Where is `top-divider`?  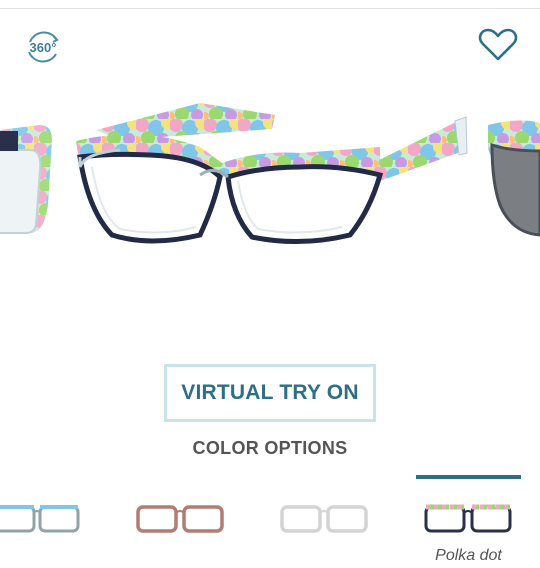
top-divider is located at coordinates (270, 8).